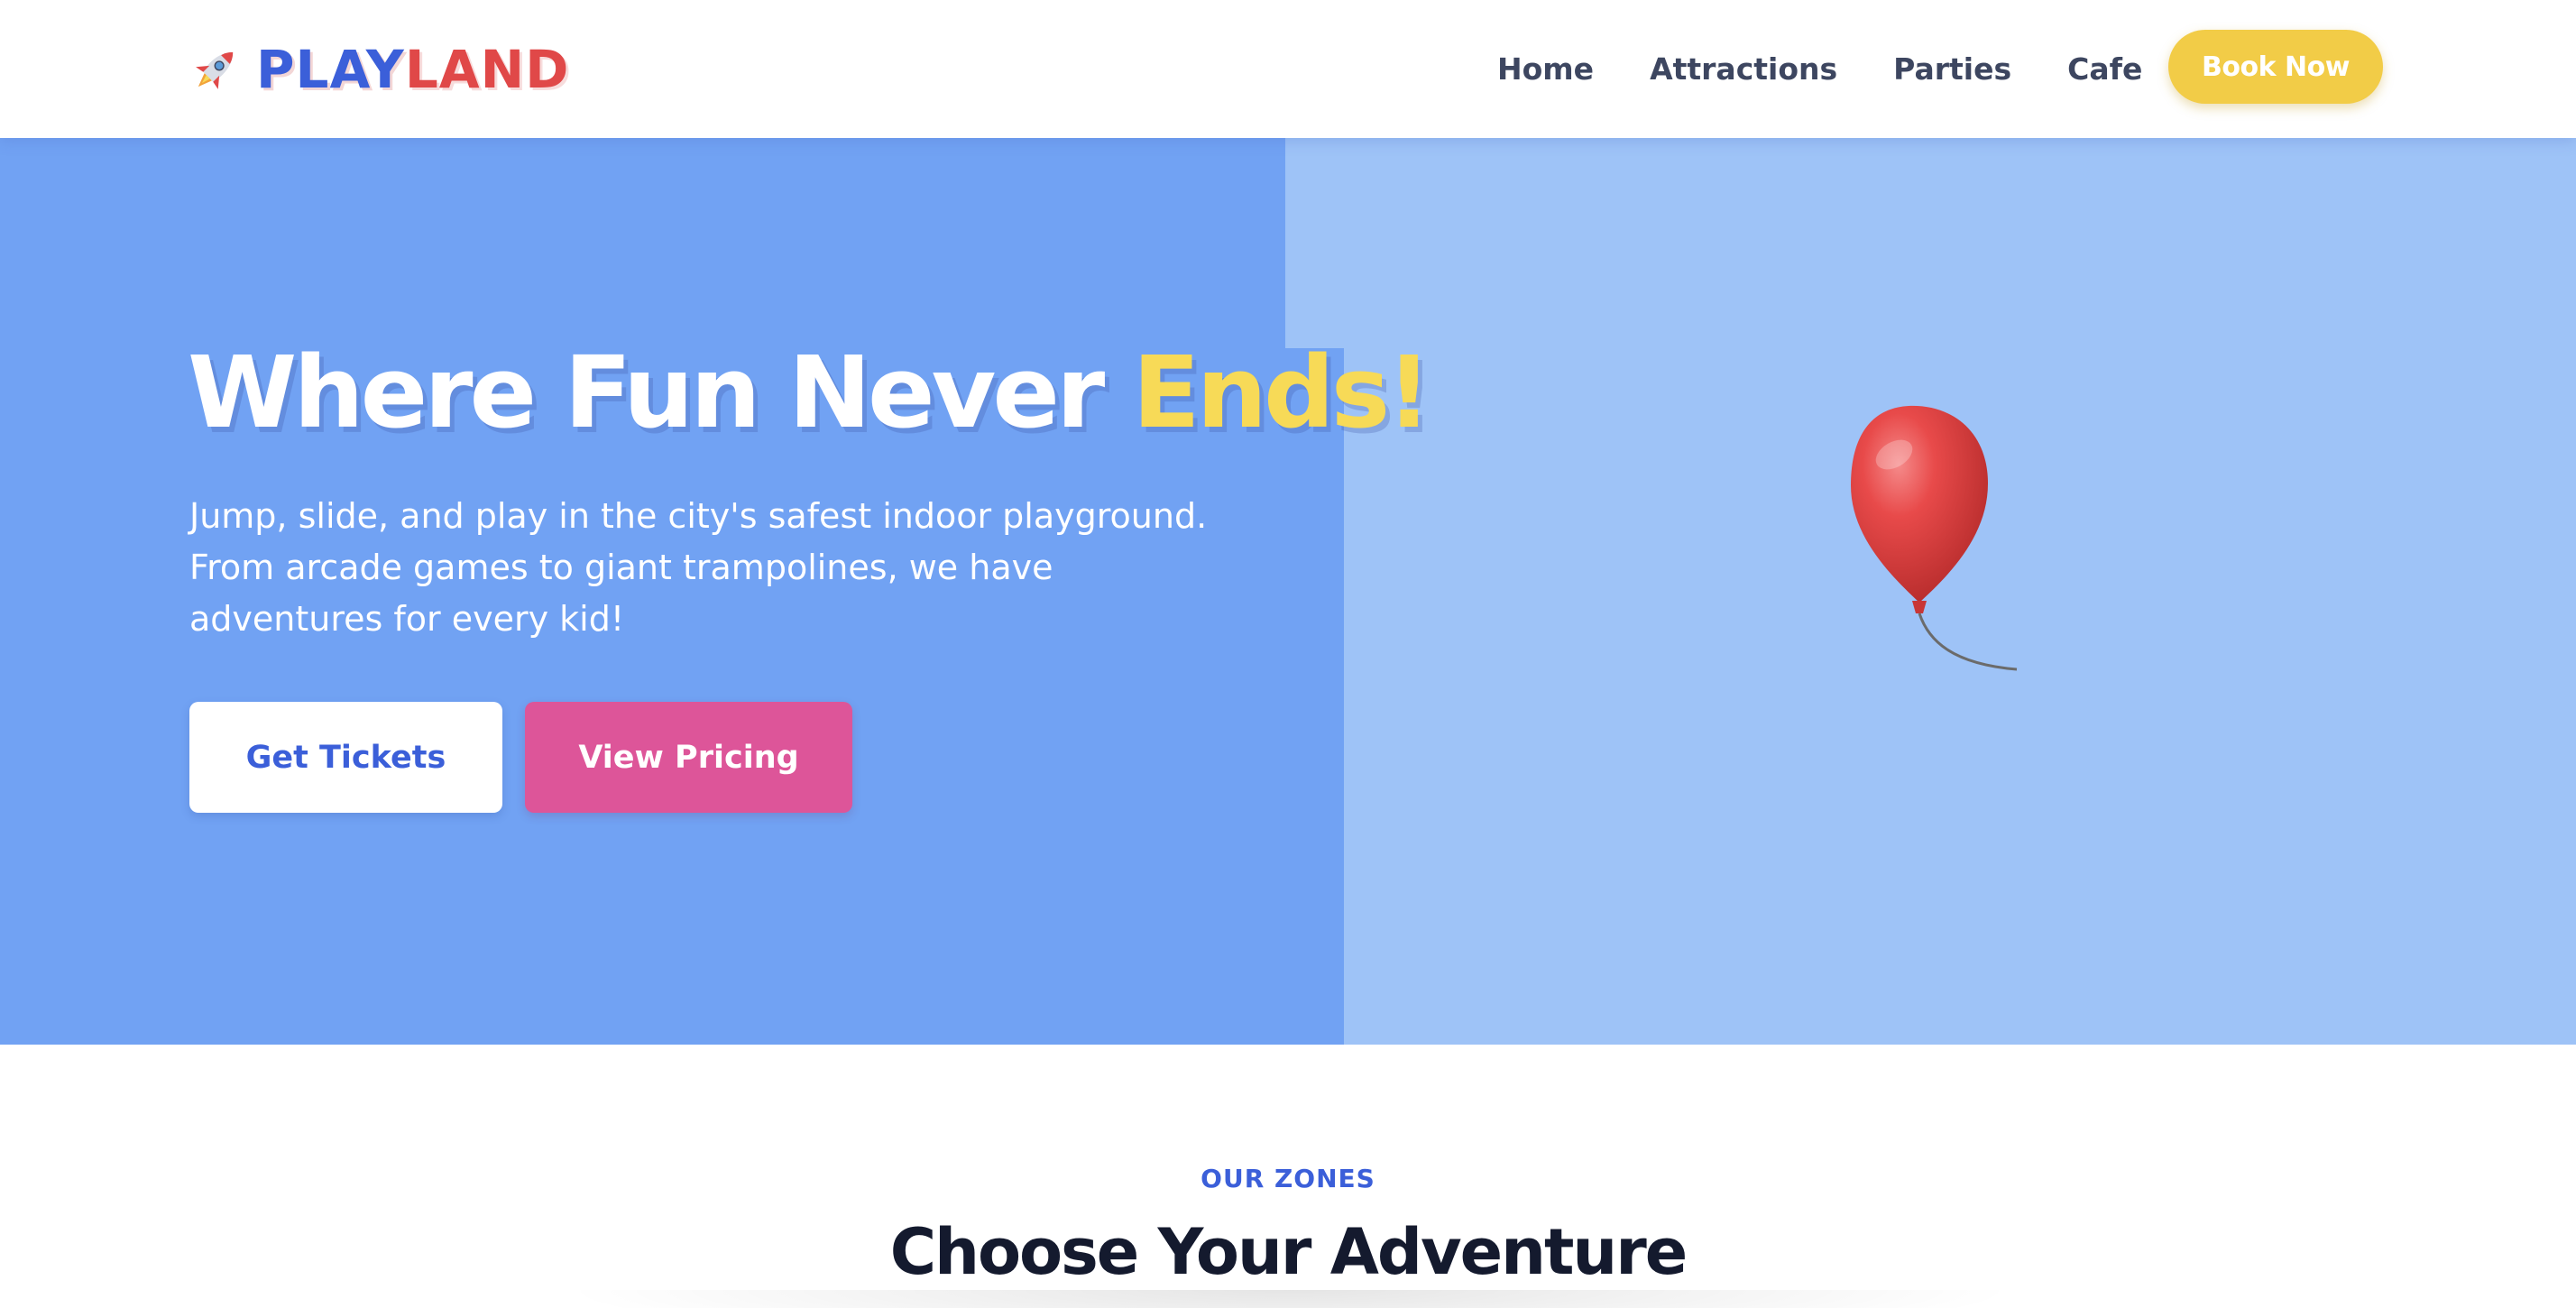  What do you see at coordinates (1288, 1179) in the screenshot?
I see `section-eyebrow: OUR ZONES` at bounding box center [1288, 1179].